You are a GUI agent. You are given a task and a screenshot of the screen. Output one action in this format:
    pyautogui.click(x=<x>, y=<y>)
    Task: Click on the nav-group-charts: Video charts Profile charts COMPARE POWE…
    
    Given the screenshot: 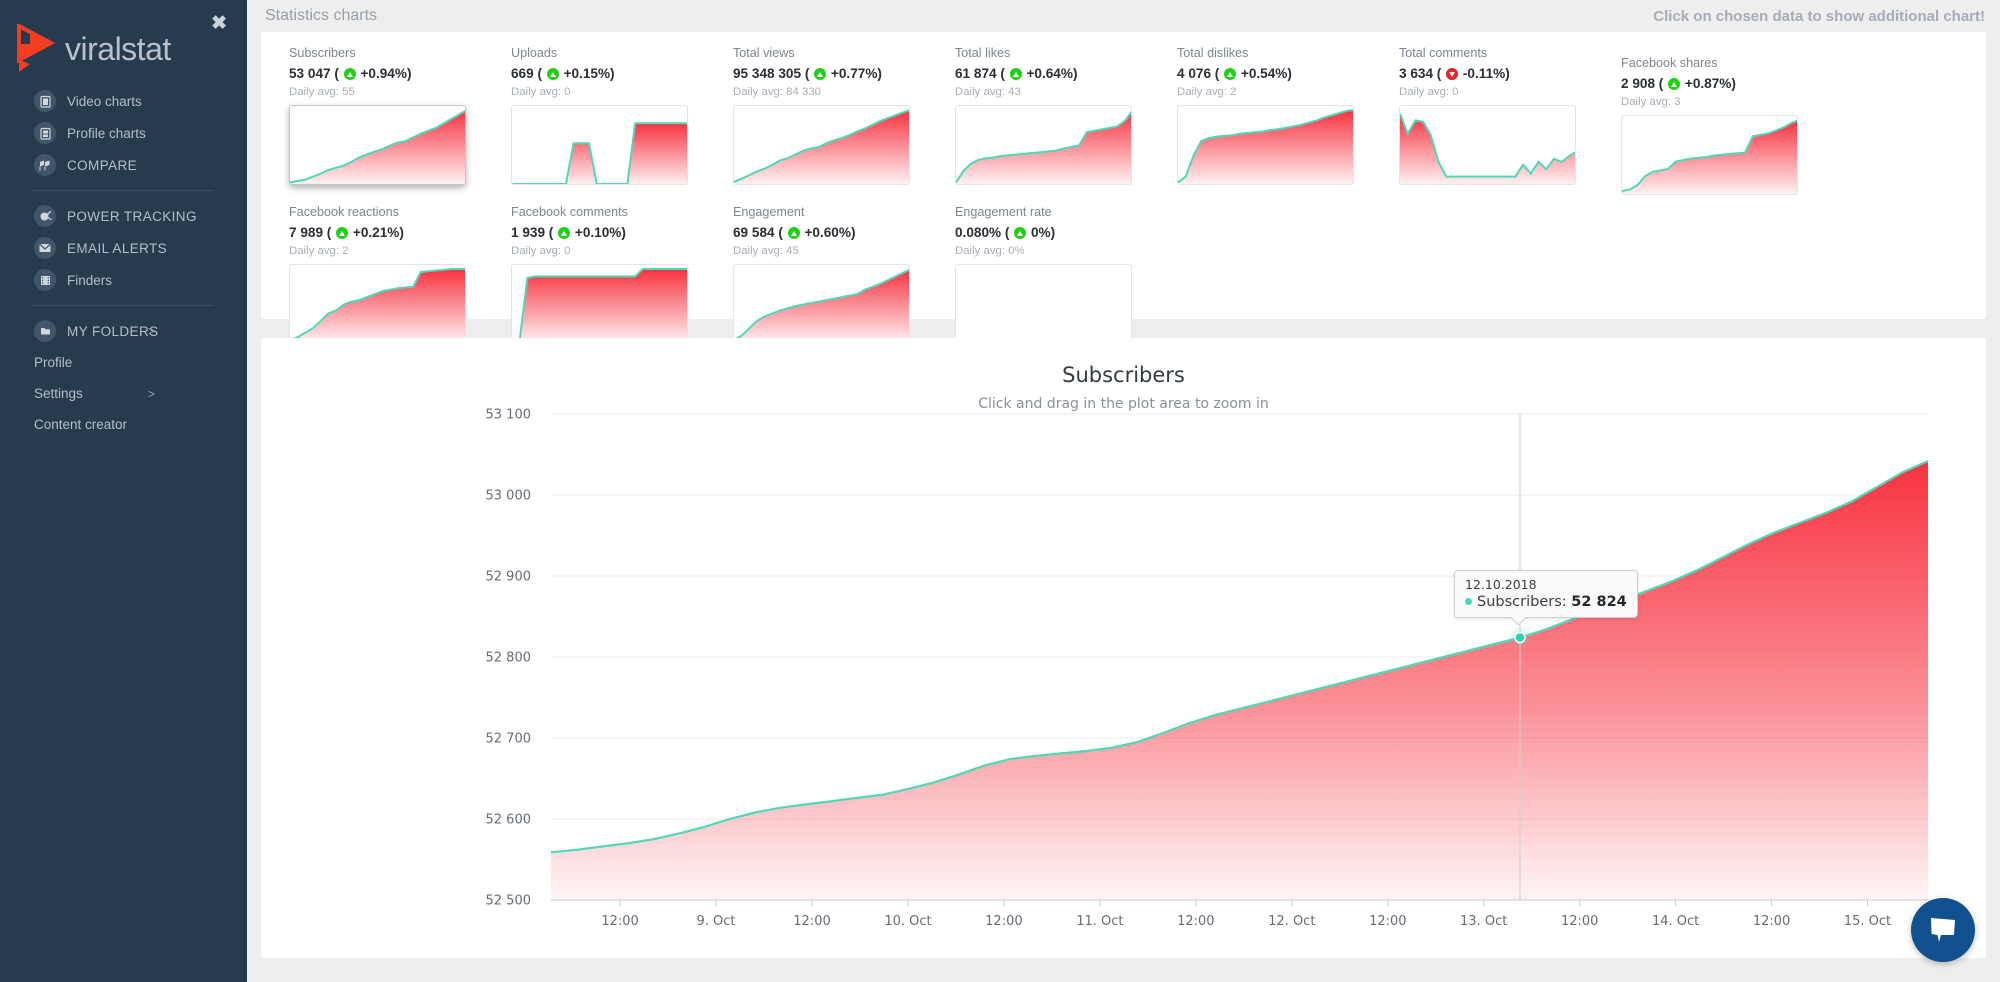 What is the action you would take?
    pyautogui.click(x=123, y=262)
    